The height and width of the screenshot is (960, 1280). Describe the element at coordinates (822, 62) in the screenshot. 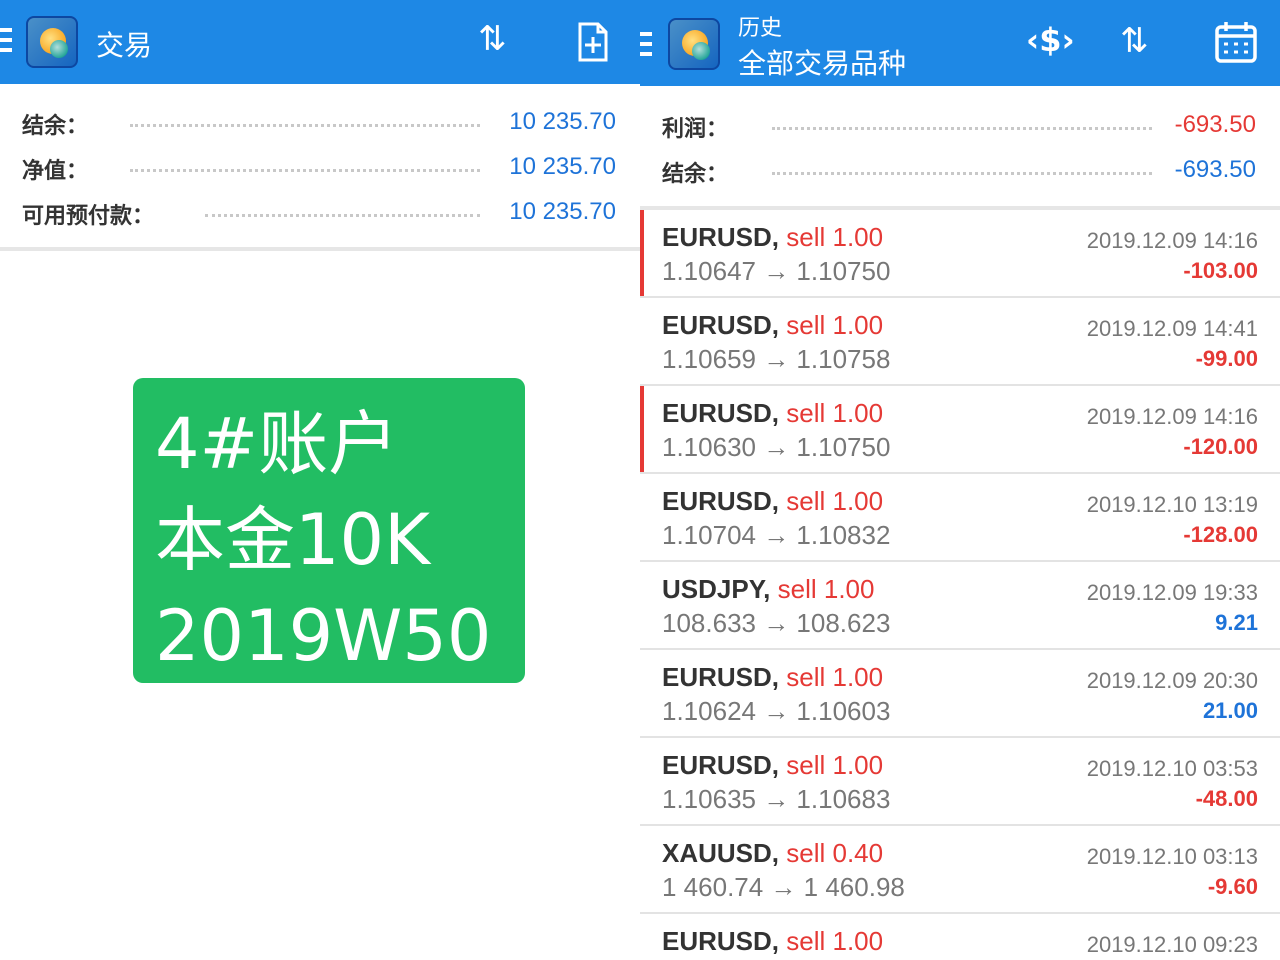

I see `history-subtitle: 全部交易品种` at that location.